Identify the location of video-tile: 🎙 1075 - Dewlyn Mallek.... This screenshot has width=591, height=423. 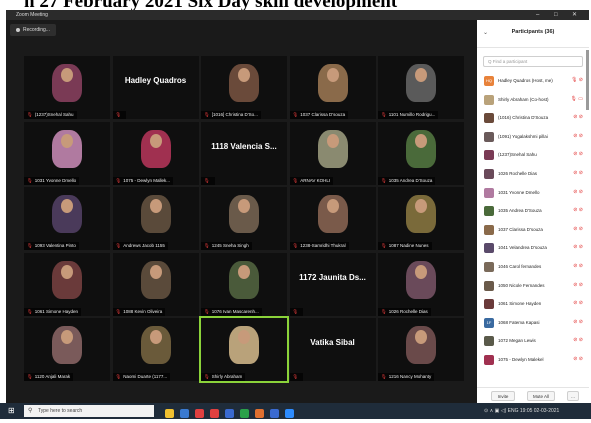
(155, 153).